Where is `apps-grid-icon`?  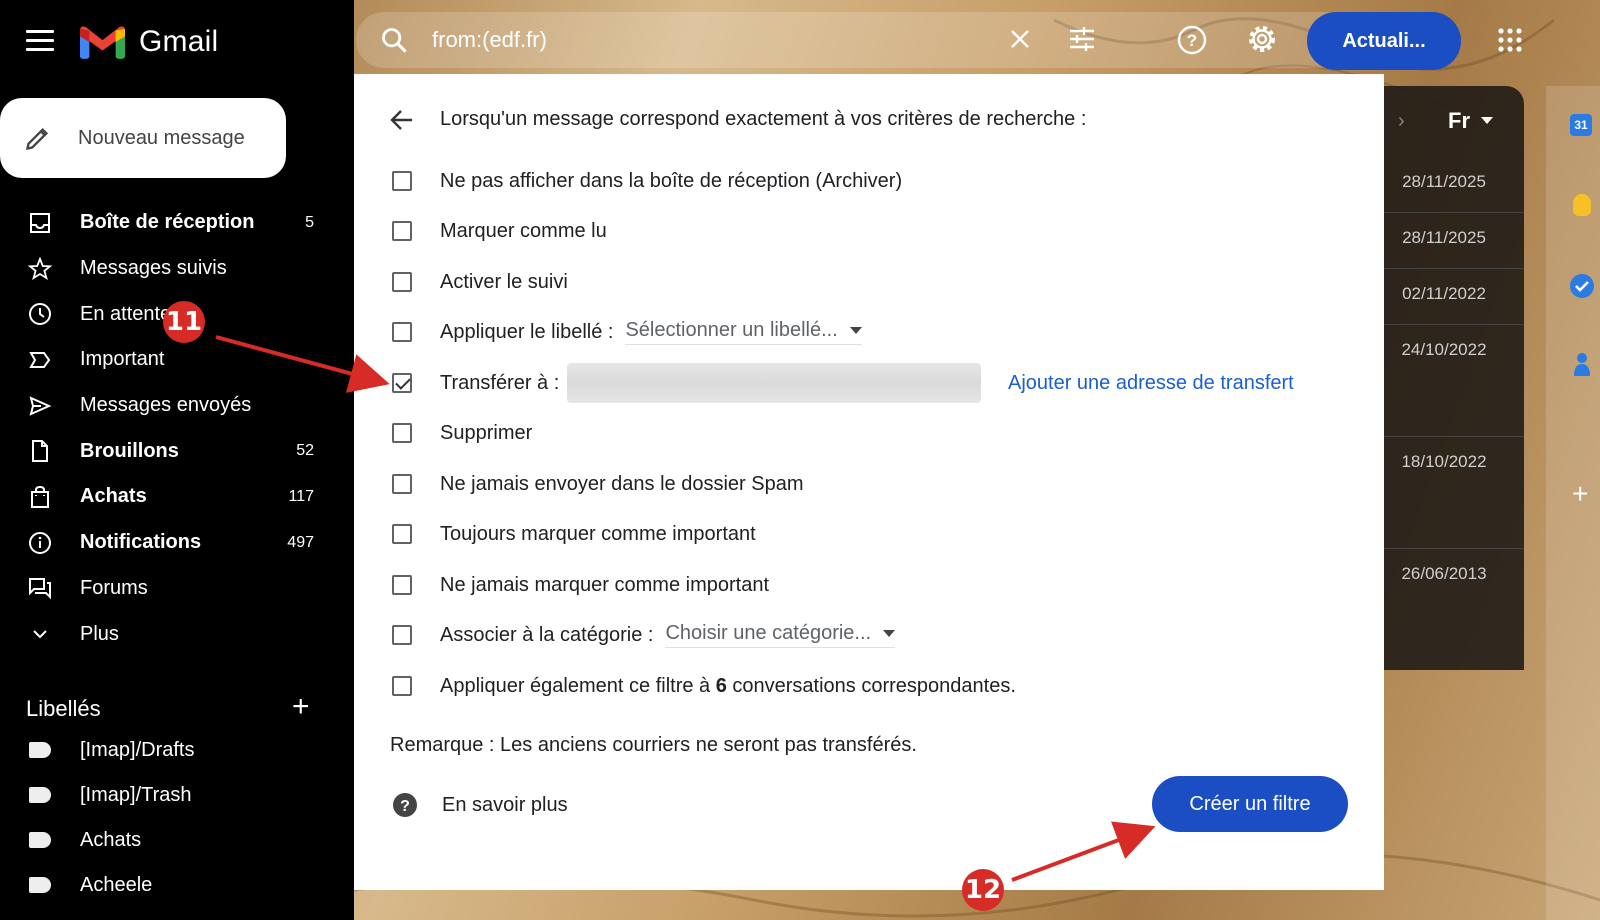
apps-grid-icon is located at coordinates (1510, 40).